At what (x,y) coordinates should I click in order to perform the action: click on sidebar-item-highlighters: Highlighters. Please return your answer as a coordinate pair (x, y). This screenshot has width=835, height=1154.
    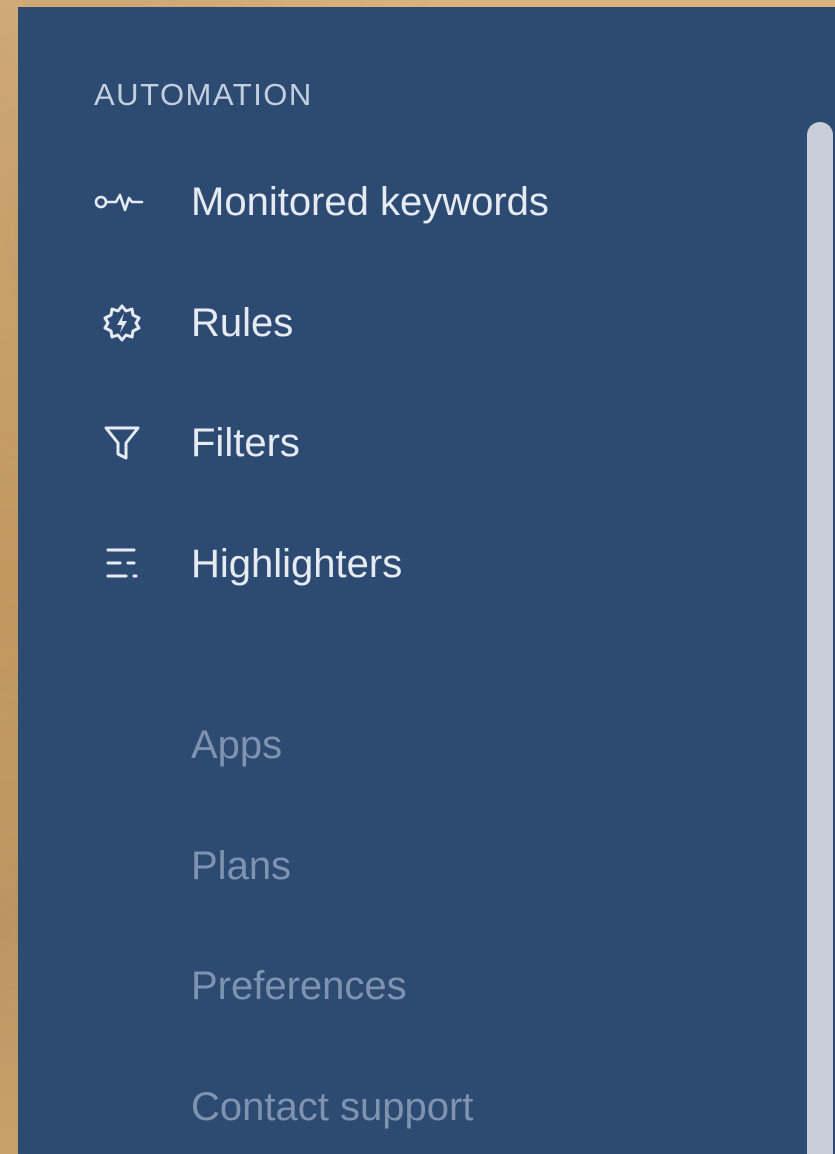
    Looking at the image, I should click on (398, 564).